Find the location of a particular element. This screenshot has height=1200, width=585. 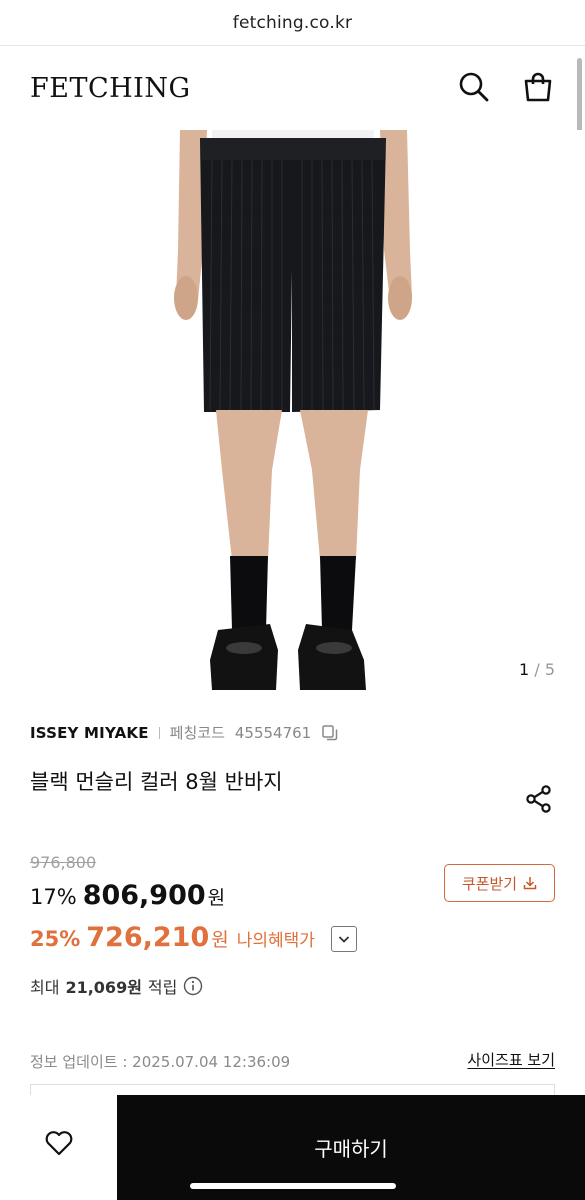

reward-points: 최대 21,069원 적립 is located at coordinates (116, 986).